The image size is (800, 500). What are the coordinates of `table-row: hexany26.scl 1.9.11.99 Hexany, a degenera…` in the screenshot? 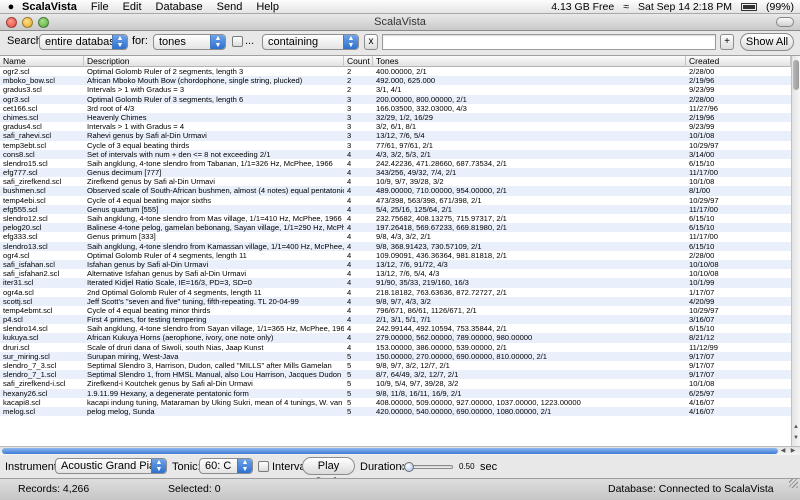 It's located at (395, 393).